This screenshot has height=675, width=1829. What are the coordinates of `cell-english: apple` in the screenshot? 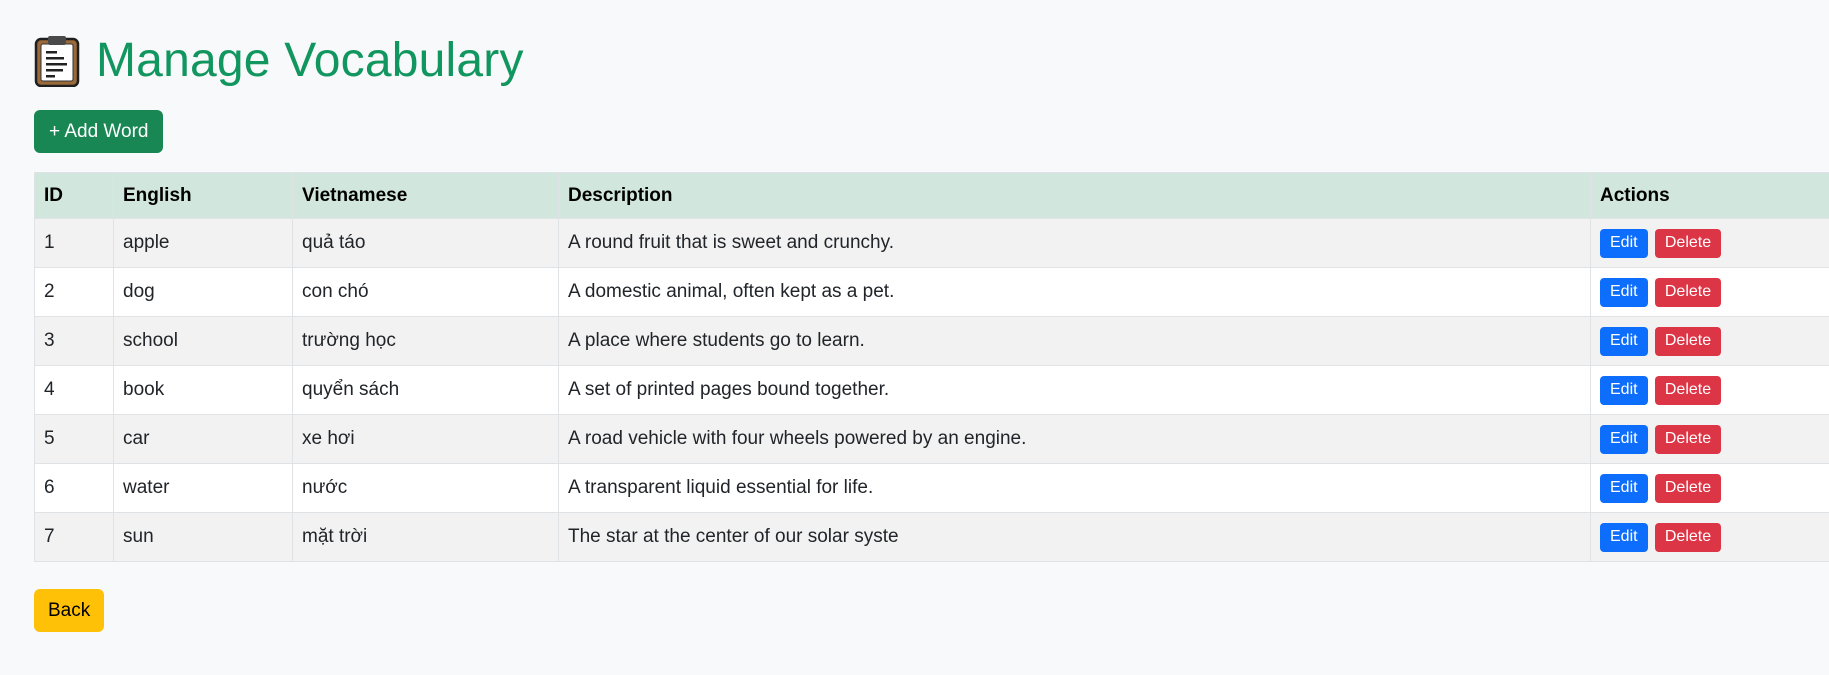 It's located at (203, 243).